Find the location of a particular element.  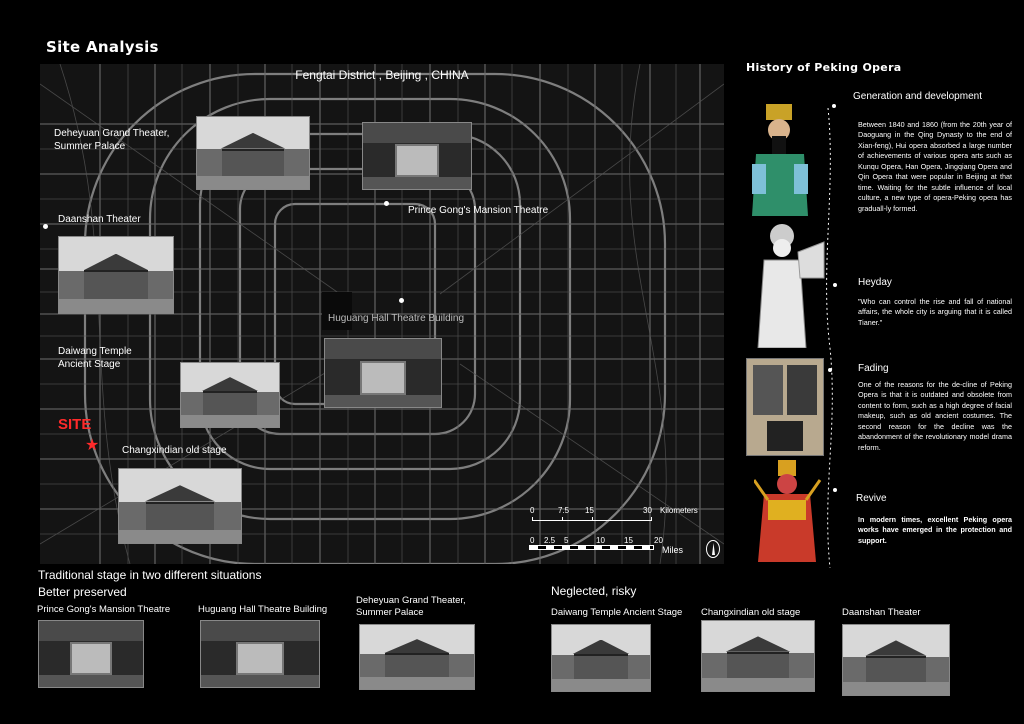

history-section-1-heading: Generation and development is located at coordinates (917, 96).